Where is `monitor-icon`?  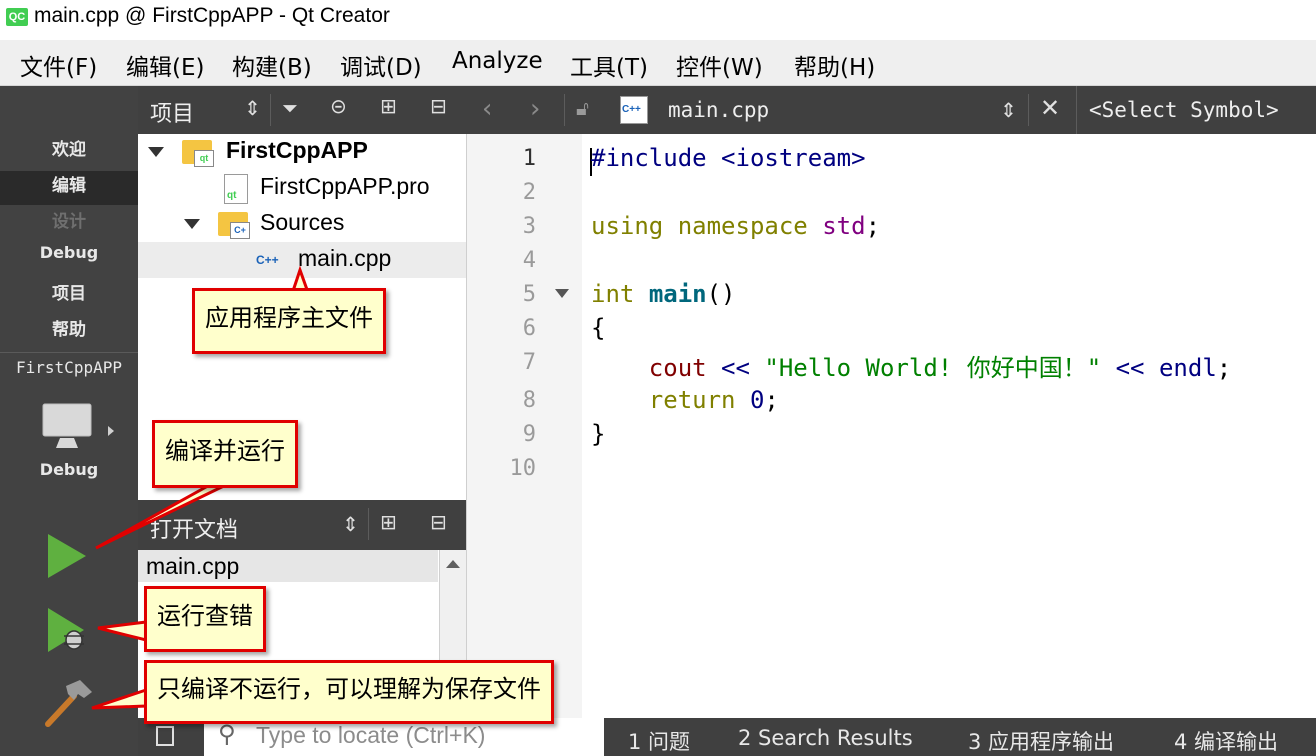
monitor-icon is located at coordinates (69, 428).